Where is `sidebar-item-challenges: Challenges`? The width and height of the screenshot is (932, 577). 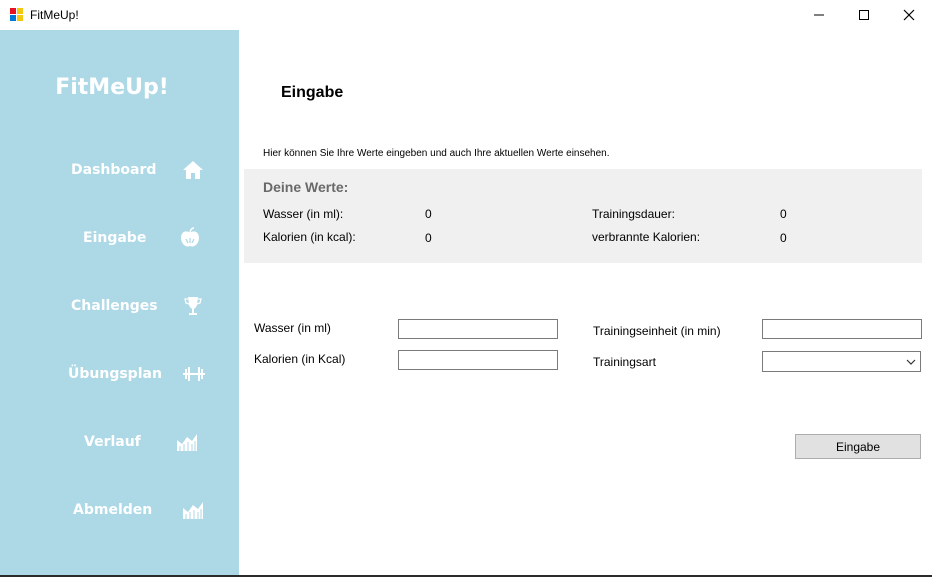 sidebar-item-challenges: Challenges is located at coordinates (119, 306).